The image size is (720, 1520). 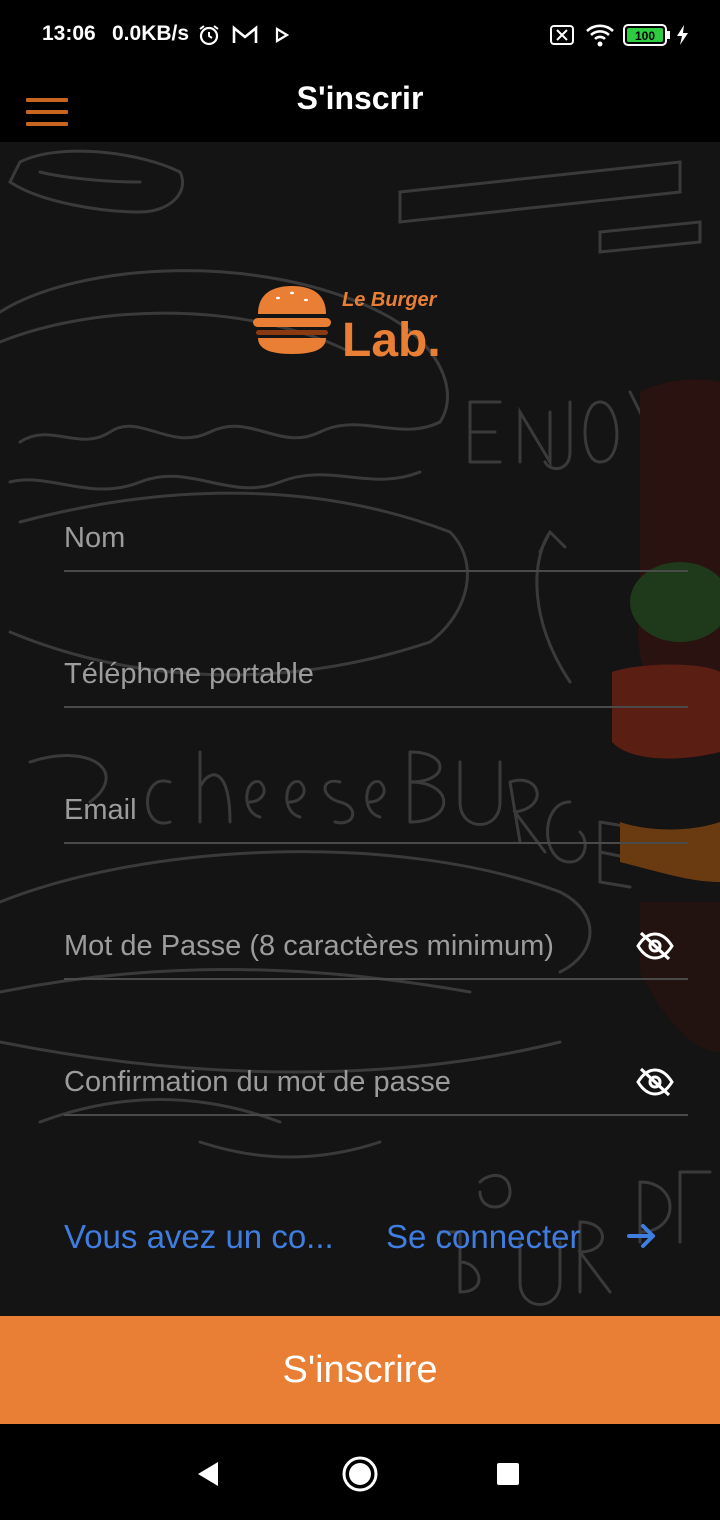 I want to click on wifi-icon, so click(x=600, y=35).